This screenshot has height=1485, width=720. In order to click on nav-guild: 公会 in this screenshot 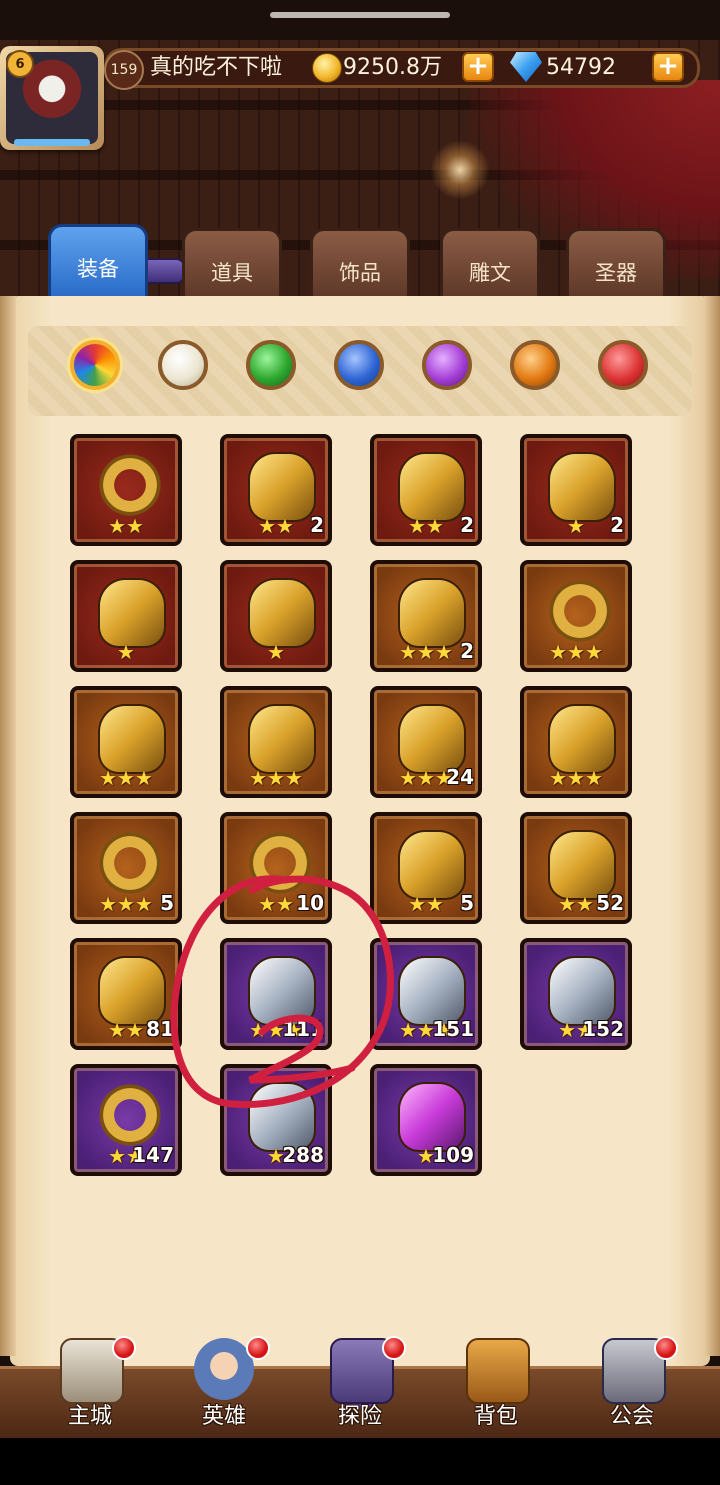, I will do `click(632, 1381)`.